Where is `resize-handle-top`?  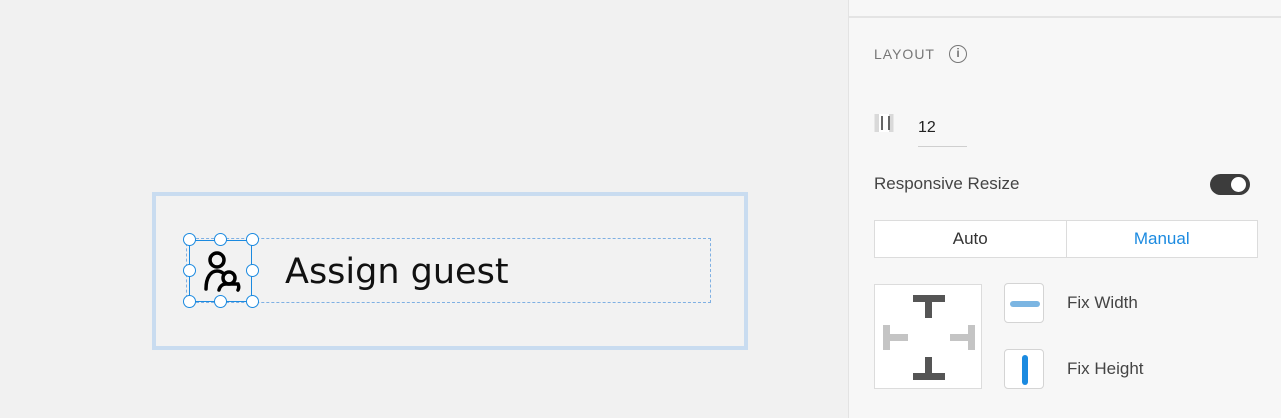
resize-handle-top is located at coordinates (220, 239).